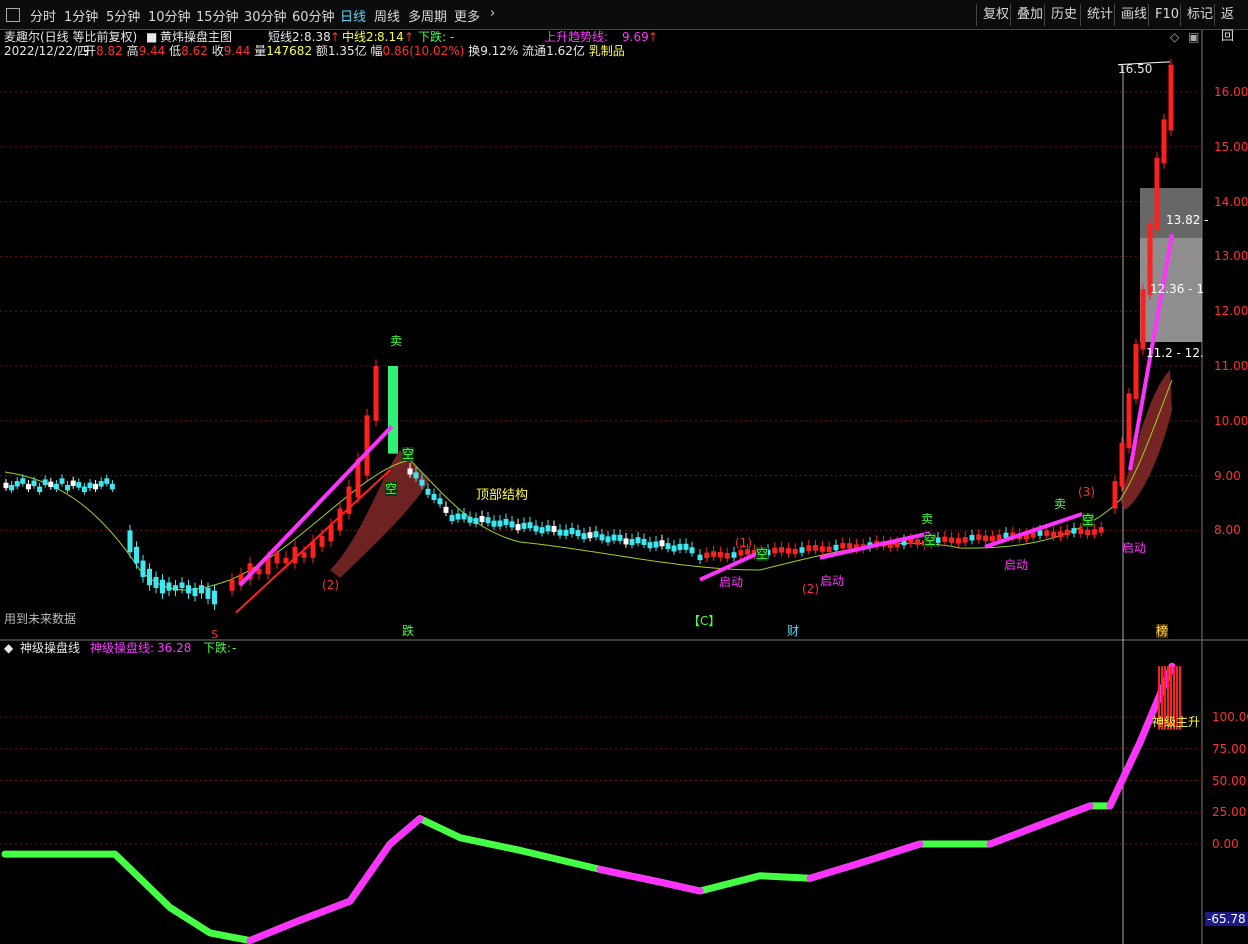 Image resolution: width=1248 pixels, height=944 pixels. I want to click on main-indicator-name: 黄炜操盘主图, so click(196, 37).